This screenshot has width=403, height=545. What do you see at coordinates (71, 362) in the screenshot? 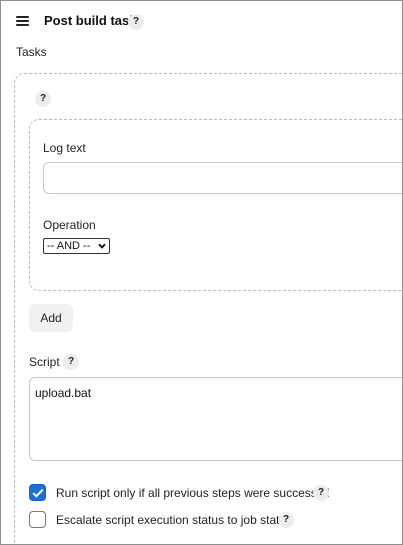
I see `script-help-question-icon: ?` at bounding box center [71, 362].